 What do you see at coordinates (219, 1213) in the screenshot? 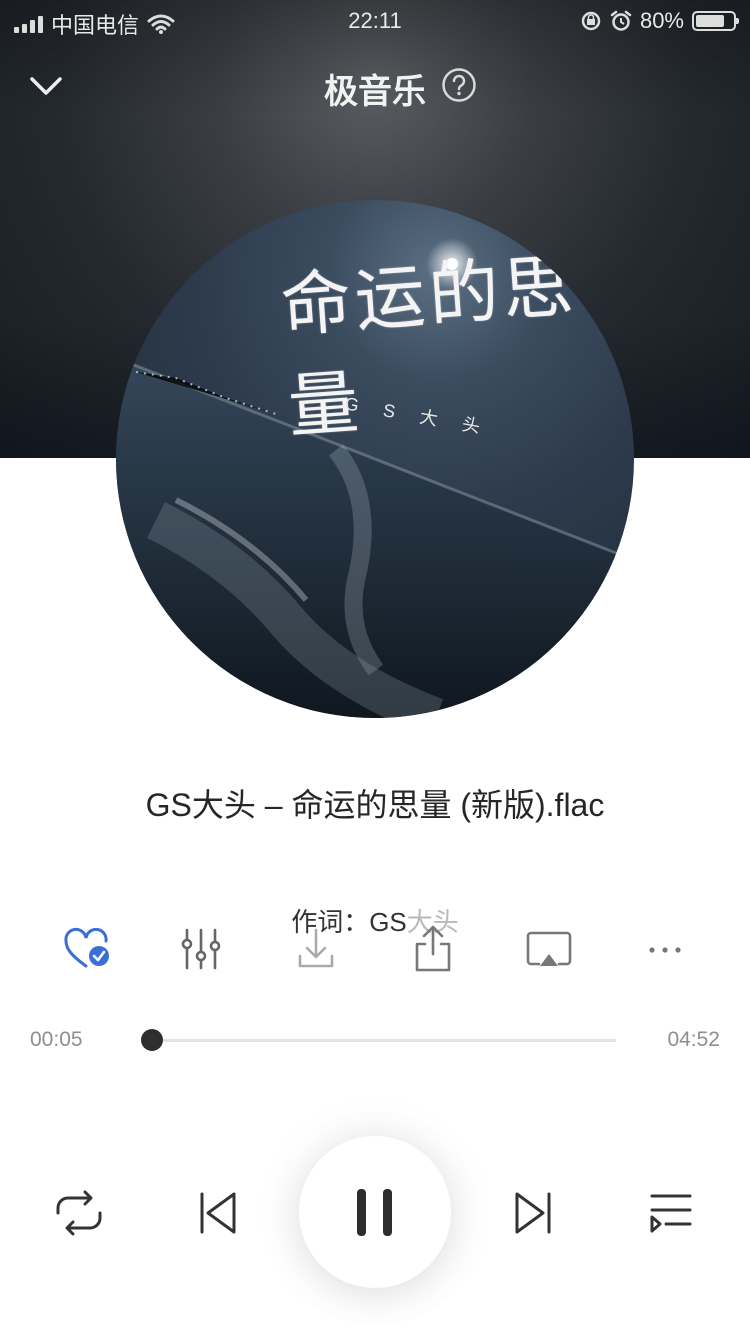
I see `previous-icon` at bounding box center [219, 1213].